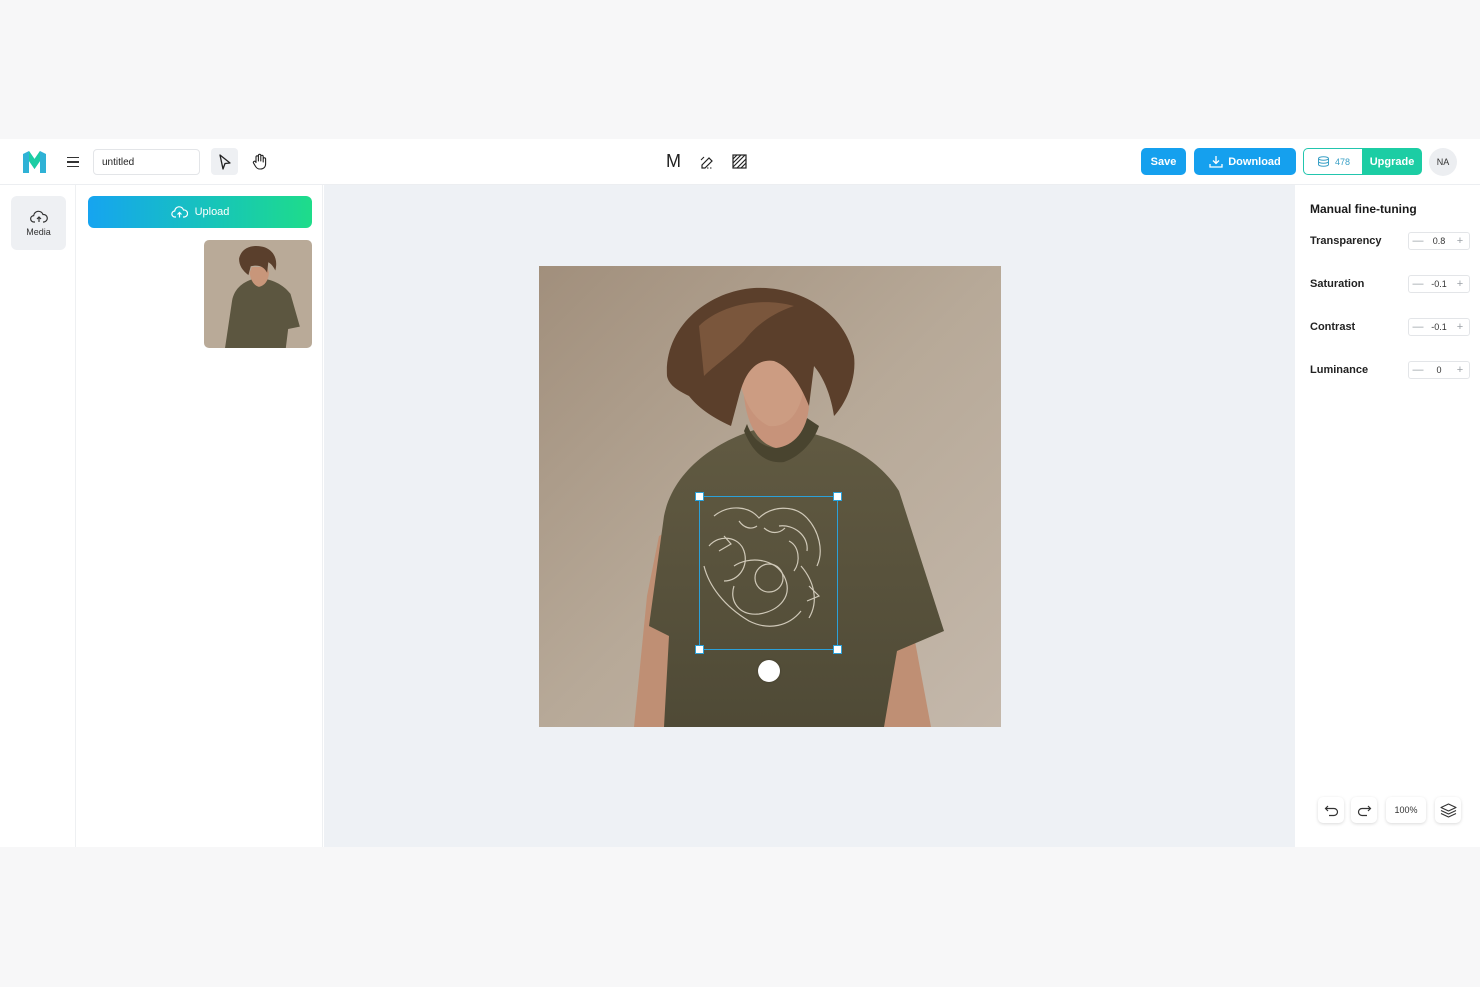  What do you see at coordinates (837, 649) in the screenshot?
I see `resize-handle-bottom-right` at bounding box center [837, 649].